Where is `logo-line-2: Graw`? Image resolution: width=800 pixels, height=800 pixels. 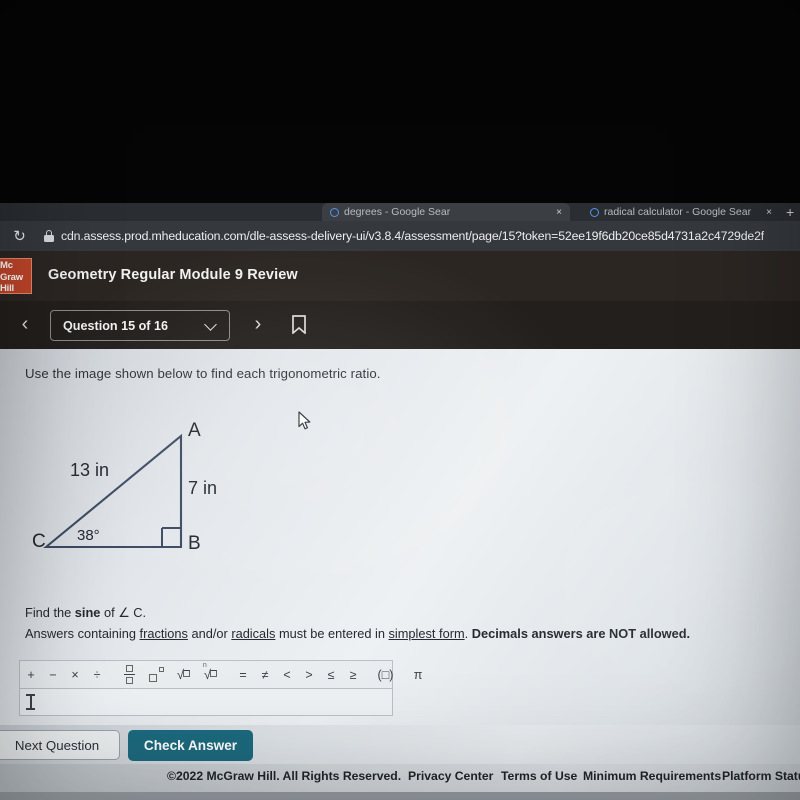
logo-line-2: Graw is located at coordinates (11, 277).